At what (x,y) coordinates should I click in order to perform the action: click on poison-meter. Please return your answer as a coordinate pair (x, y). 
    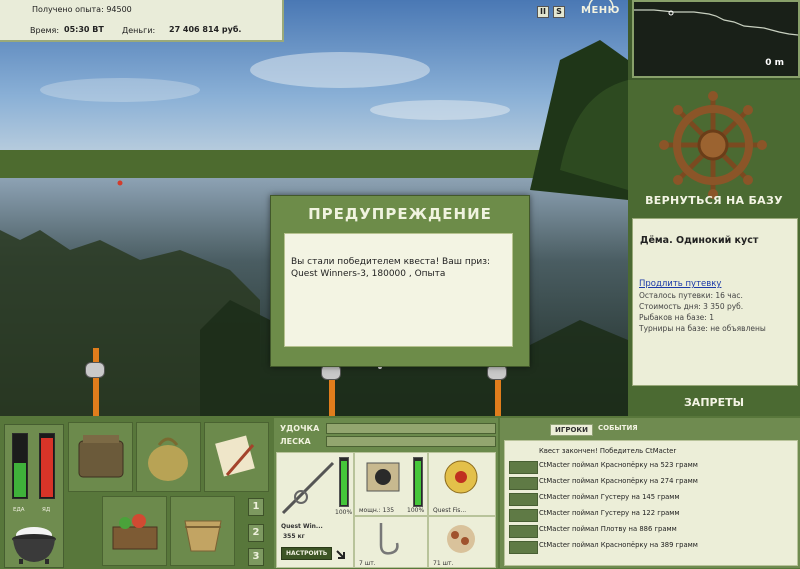
    Looking at the image, I should click on (47, 466).